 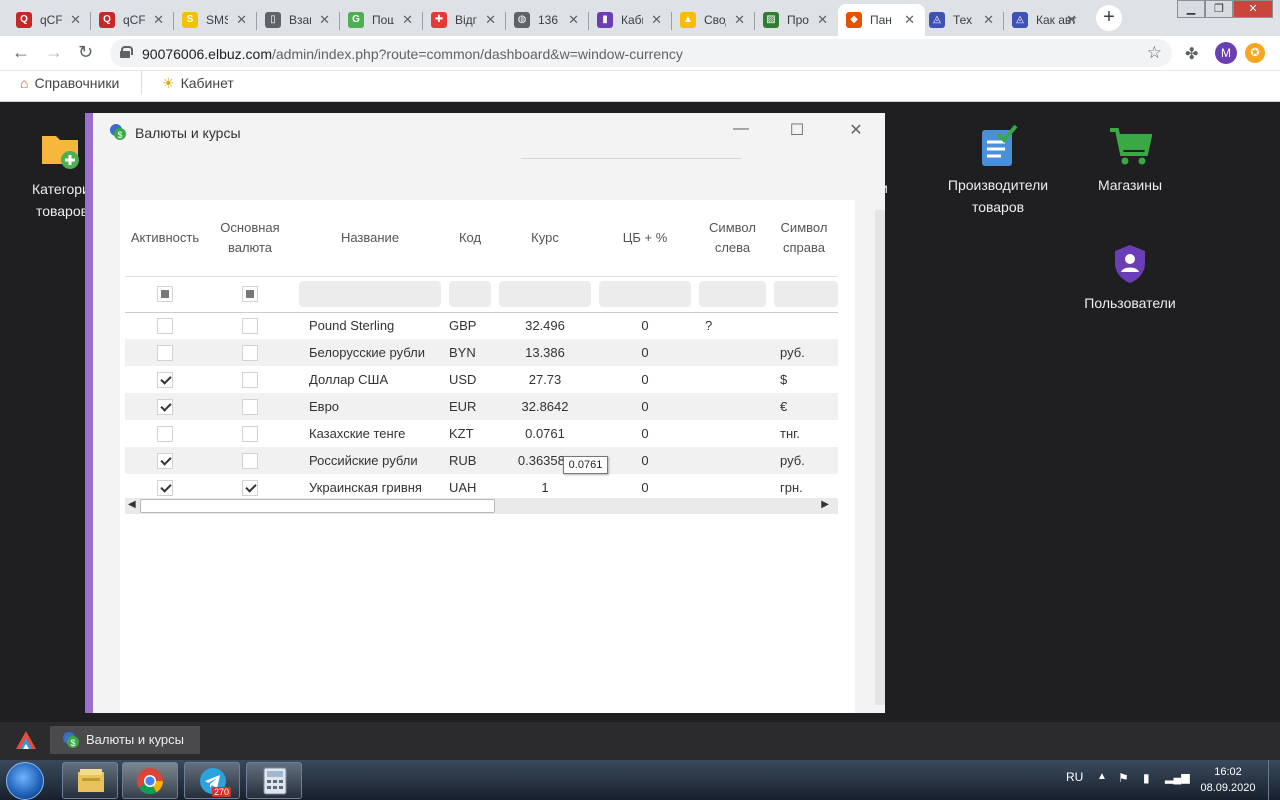 What do you see at coordinates (470, 238) in the screenshot?
I see `column-header-code: Код` at bounding box center [470, 238].